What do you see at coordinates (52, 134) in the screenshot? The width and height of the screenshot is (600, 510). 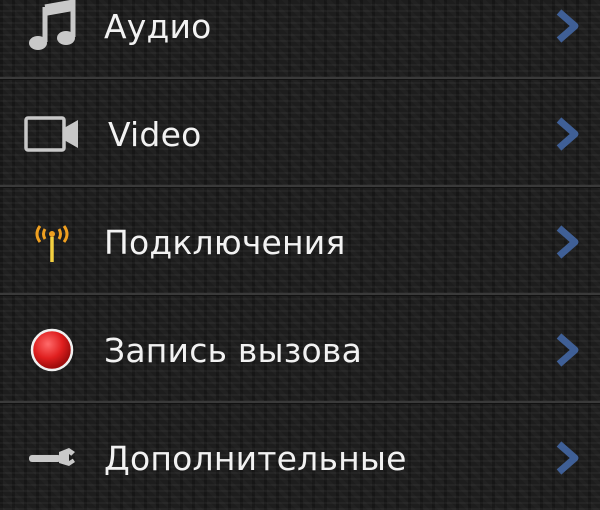 I see `video-camera-icon` at bounding box center [52, 134].